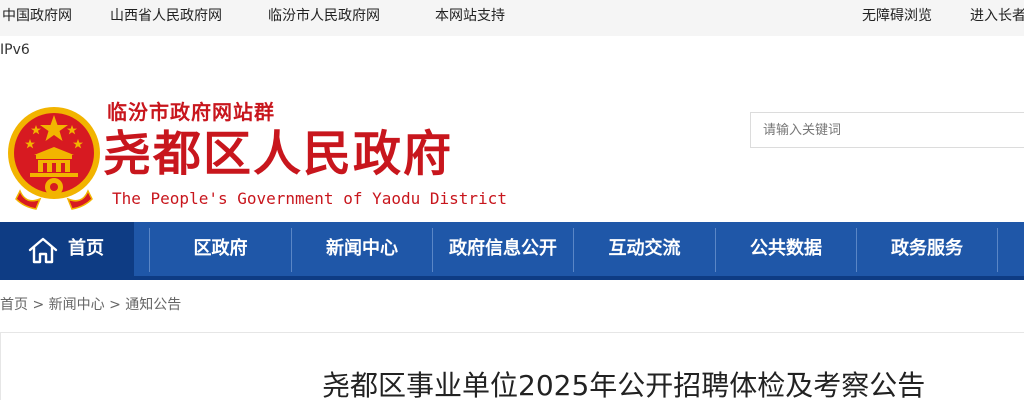 This screenshot has height=400, width=1024. Describe the element at coordinates (503, 249) in the screenshot. I see `nav-item-gov-info: 政府信息公开` at that location.